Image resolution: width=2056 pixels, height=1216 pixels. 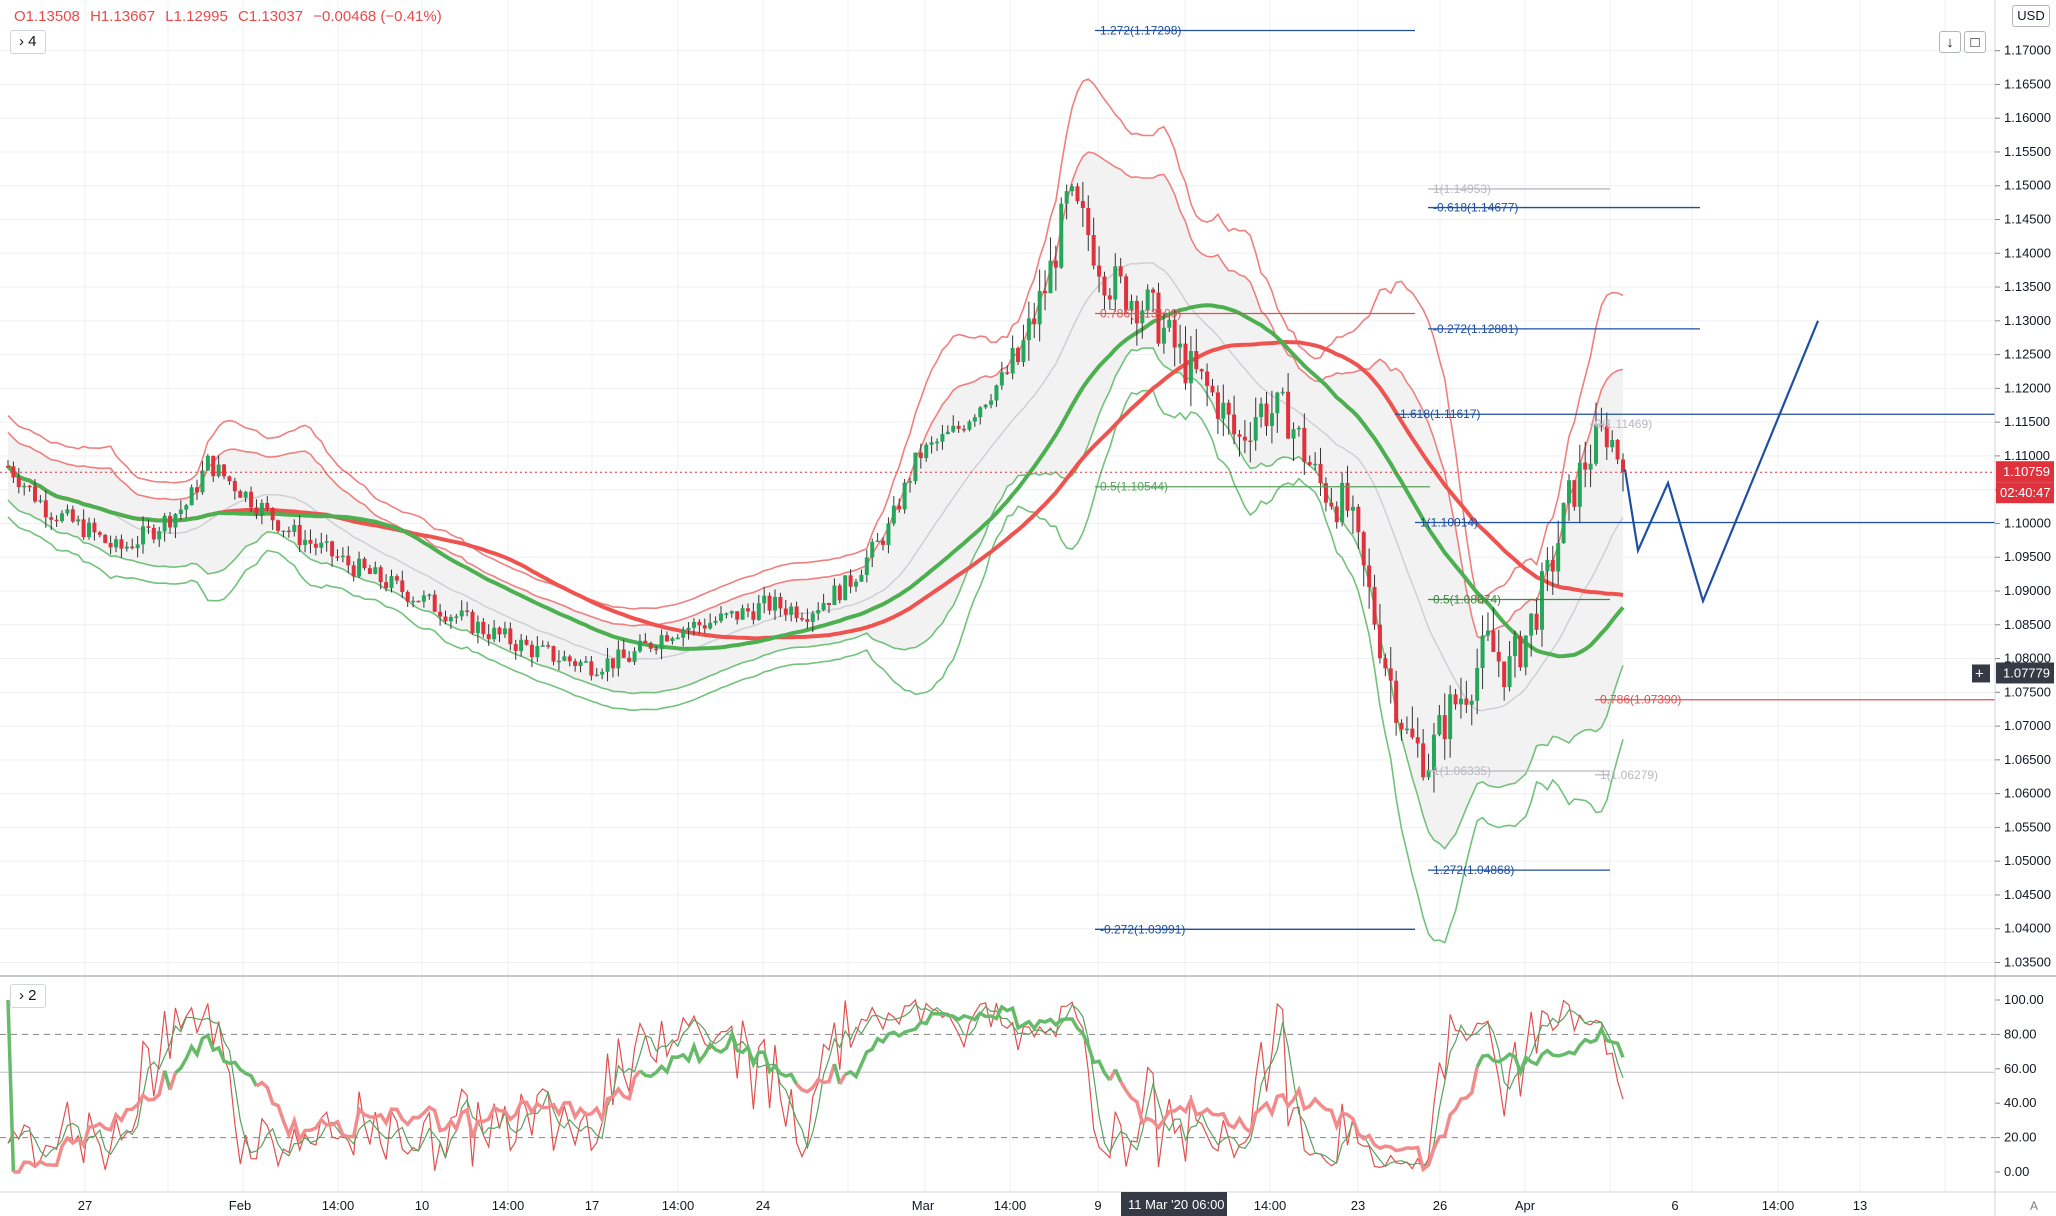 What do you see at coordinates (1462, 771) in the screenshot?
I see `fib-grey-label: 1(1.06335)` at bounding box center [1462, 771].